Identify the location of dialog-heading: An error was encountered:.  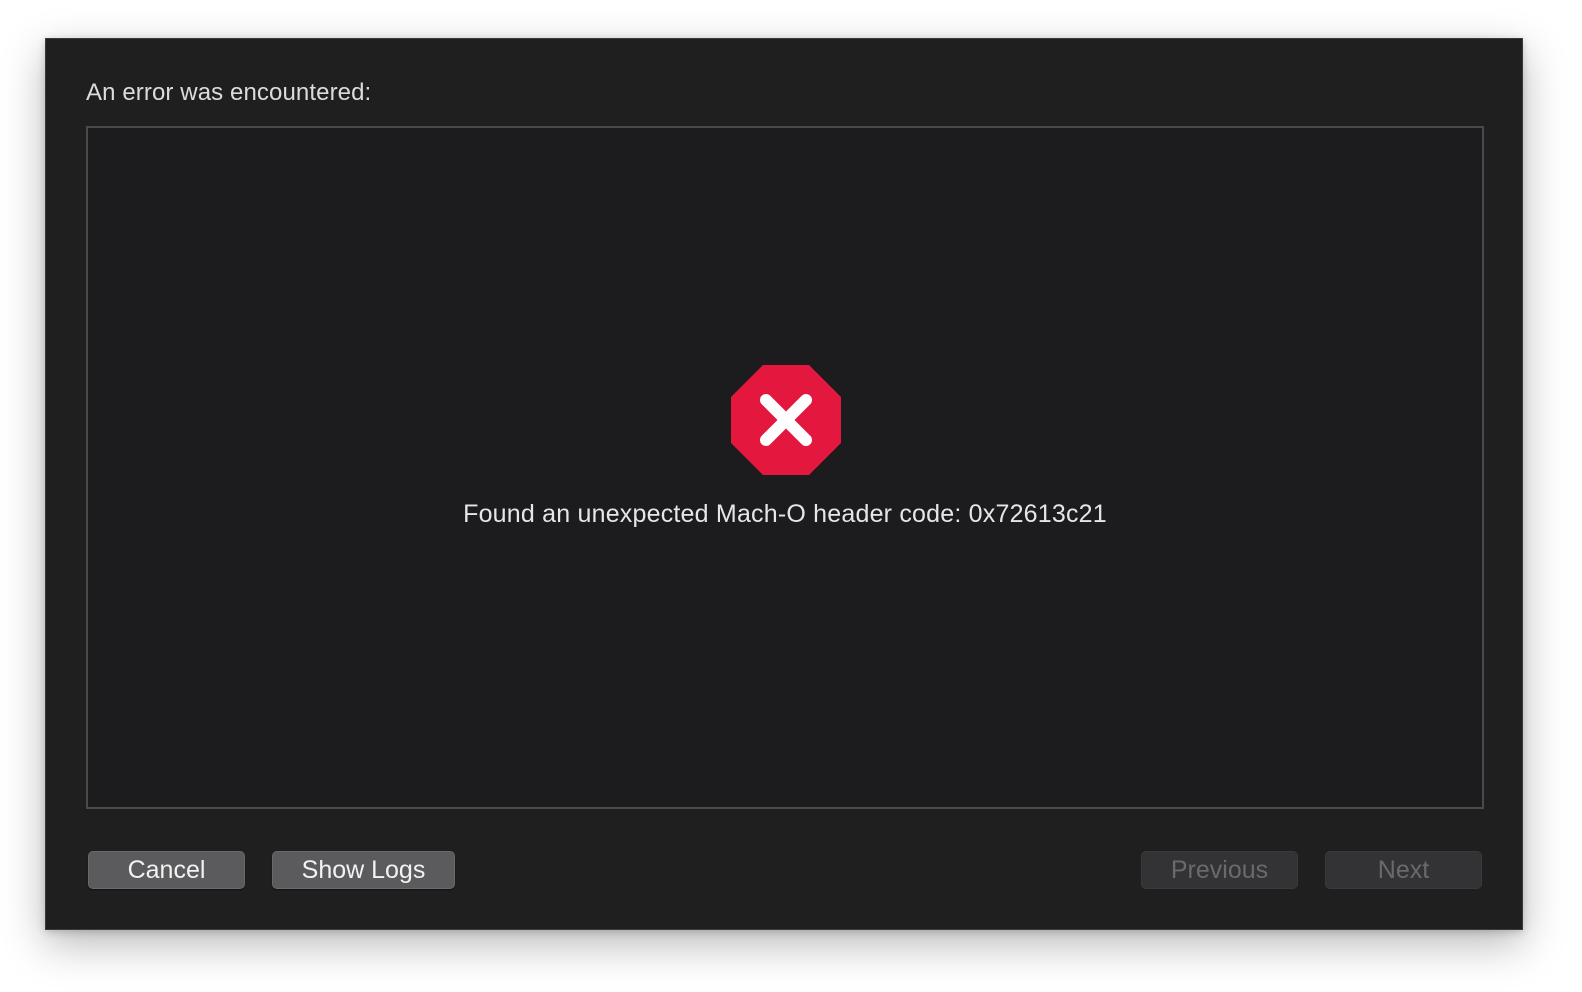
(229, 92).